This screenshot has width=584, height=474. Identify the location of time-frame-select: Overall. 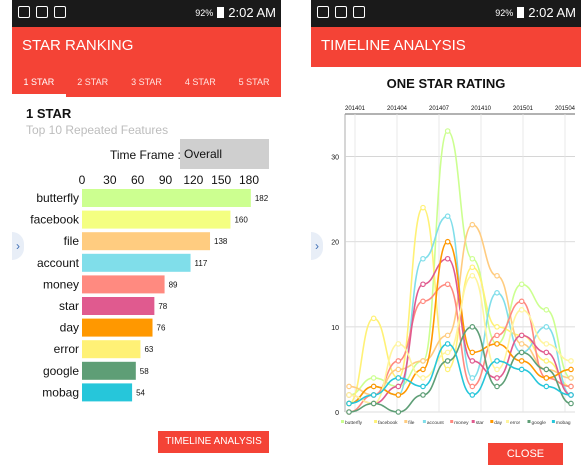
(224, 154).